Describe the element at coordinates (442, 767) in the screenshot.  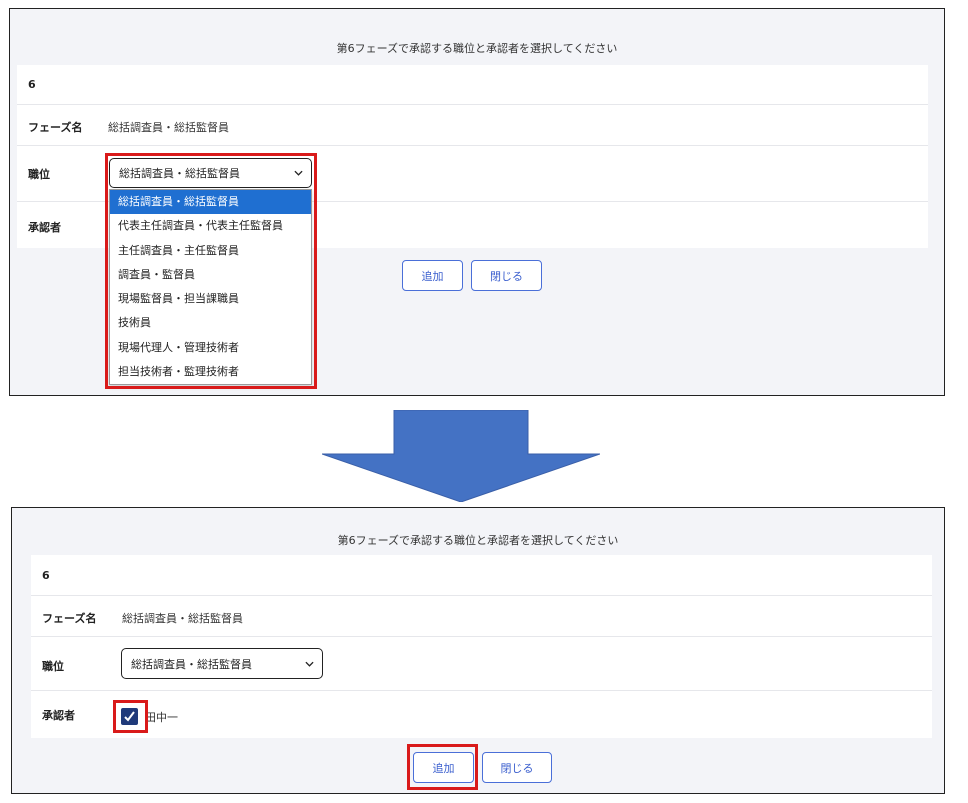
I see `highlight-add-button` at that location.